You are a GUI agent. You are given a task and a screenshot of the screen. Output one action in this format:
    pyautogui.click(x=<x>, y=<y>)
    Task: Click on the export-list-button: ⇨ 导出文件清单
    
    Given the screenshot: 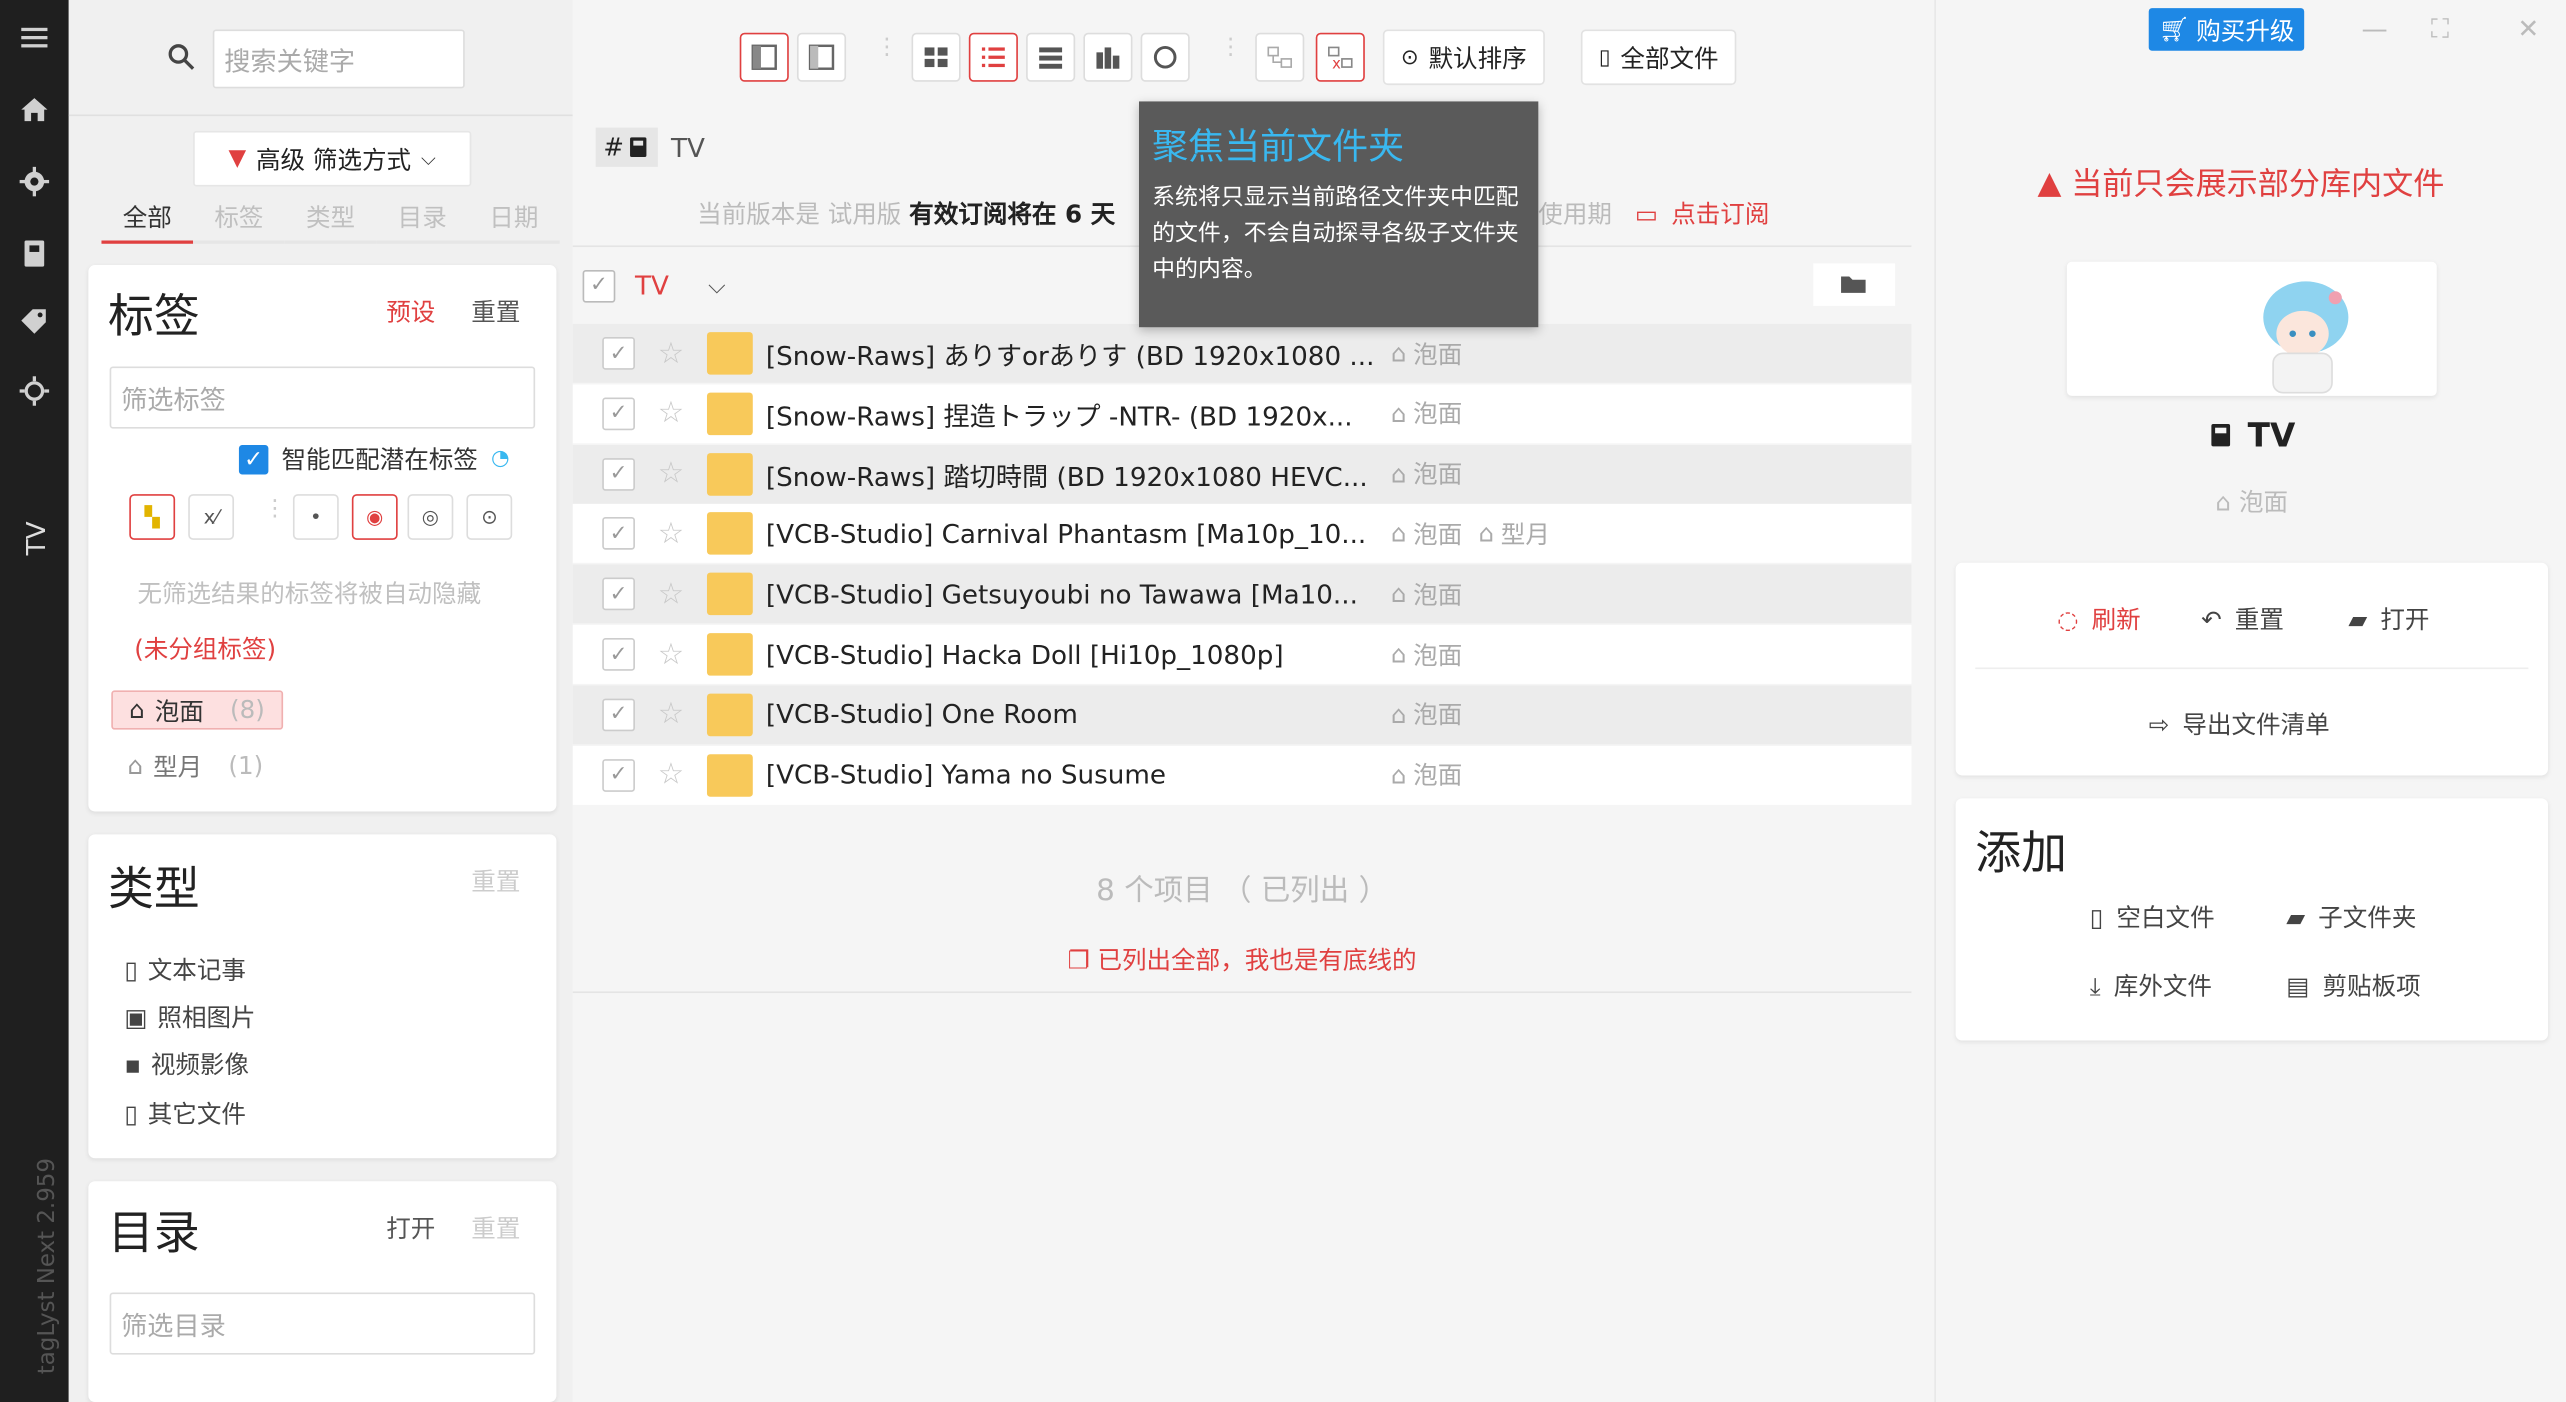 What is the action you would take?
    pyautogui.click(x=2239, y=724)
    